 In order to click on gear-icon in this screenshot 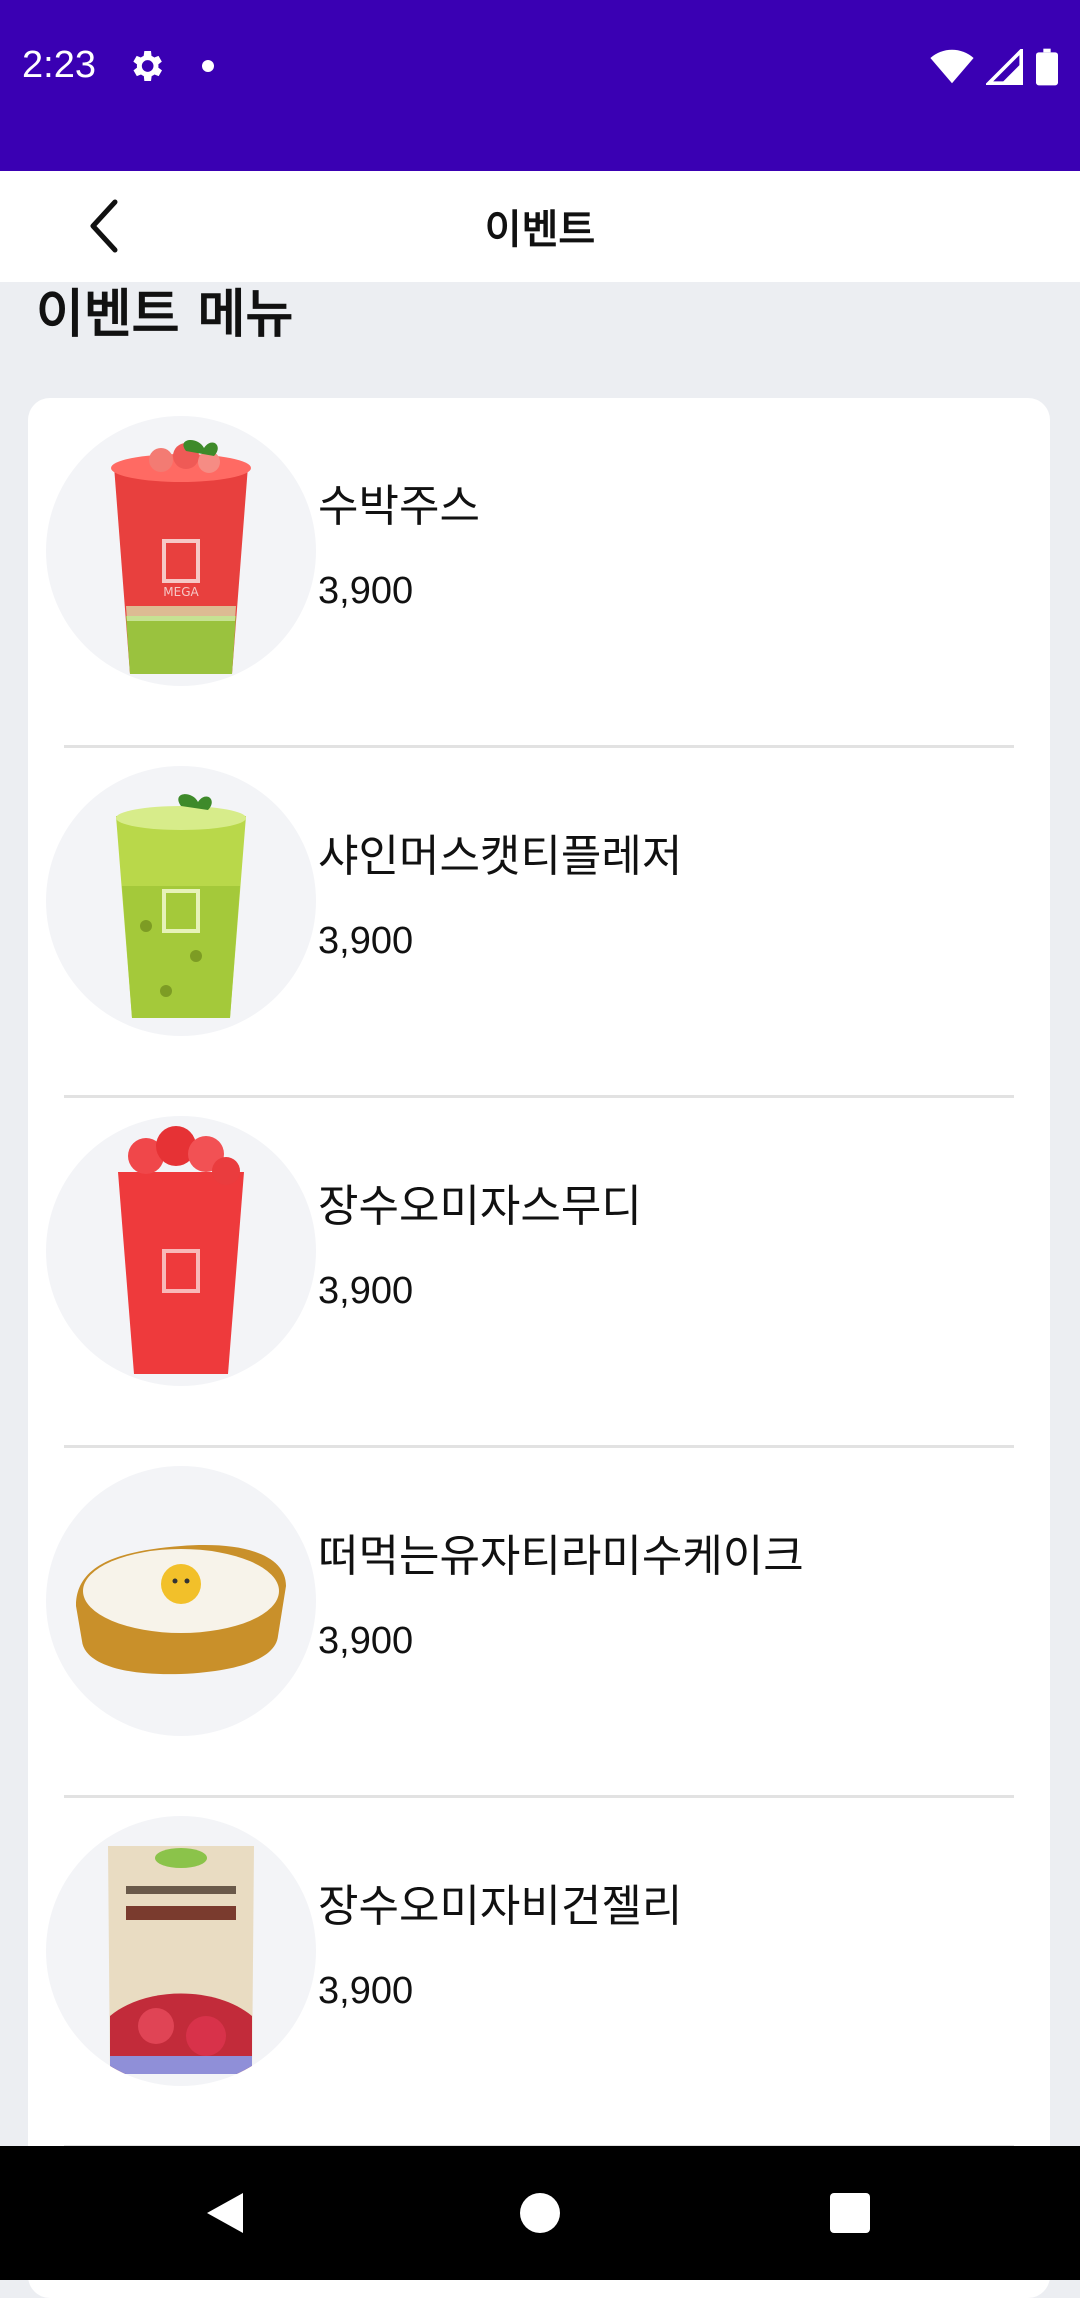, I will do `click(146, 66)`.